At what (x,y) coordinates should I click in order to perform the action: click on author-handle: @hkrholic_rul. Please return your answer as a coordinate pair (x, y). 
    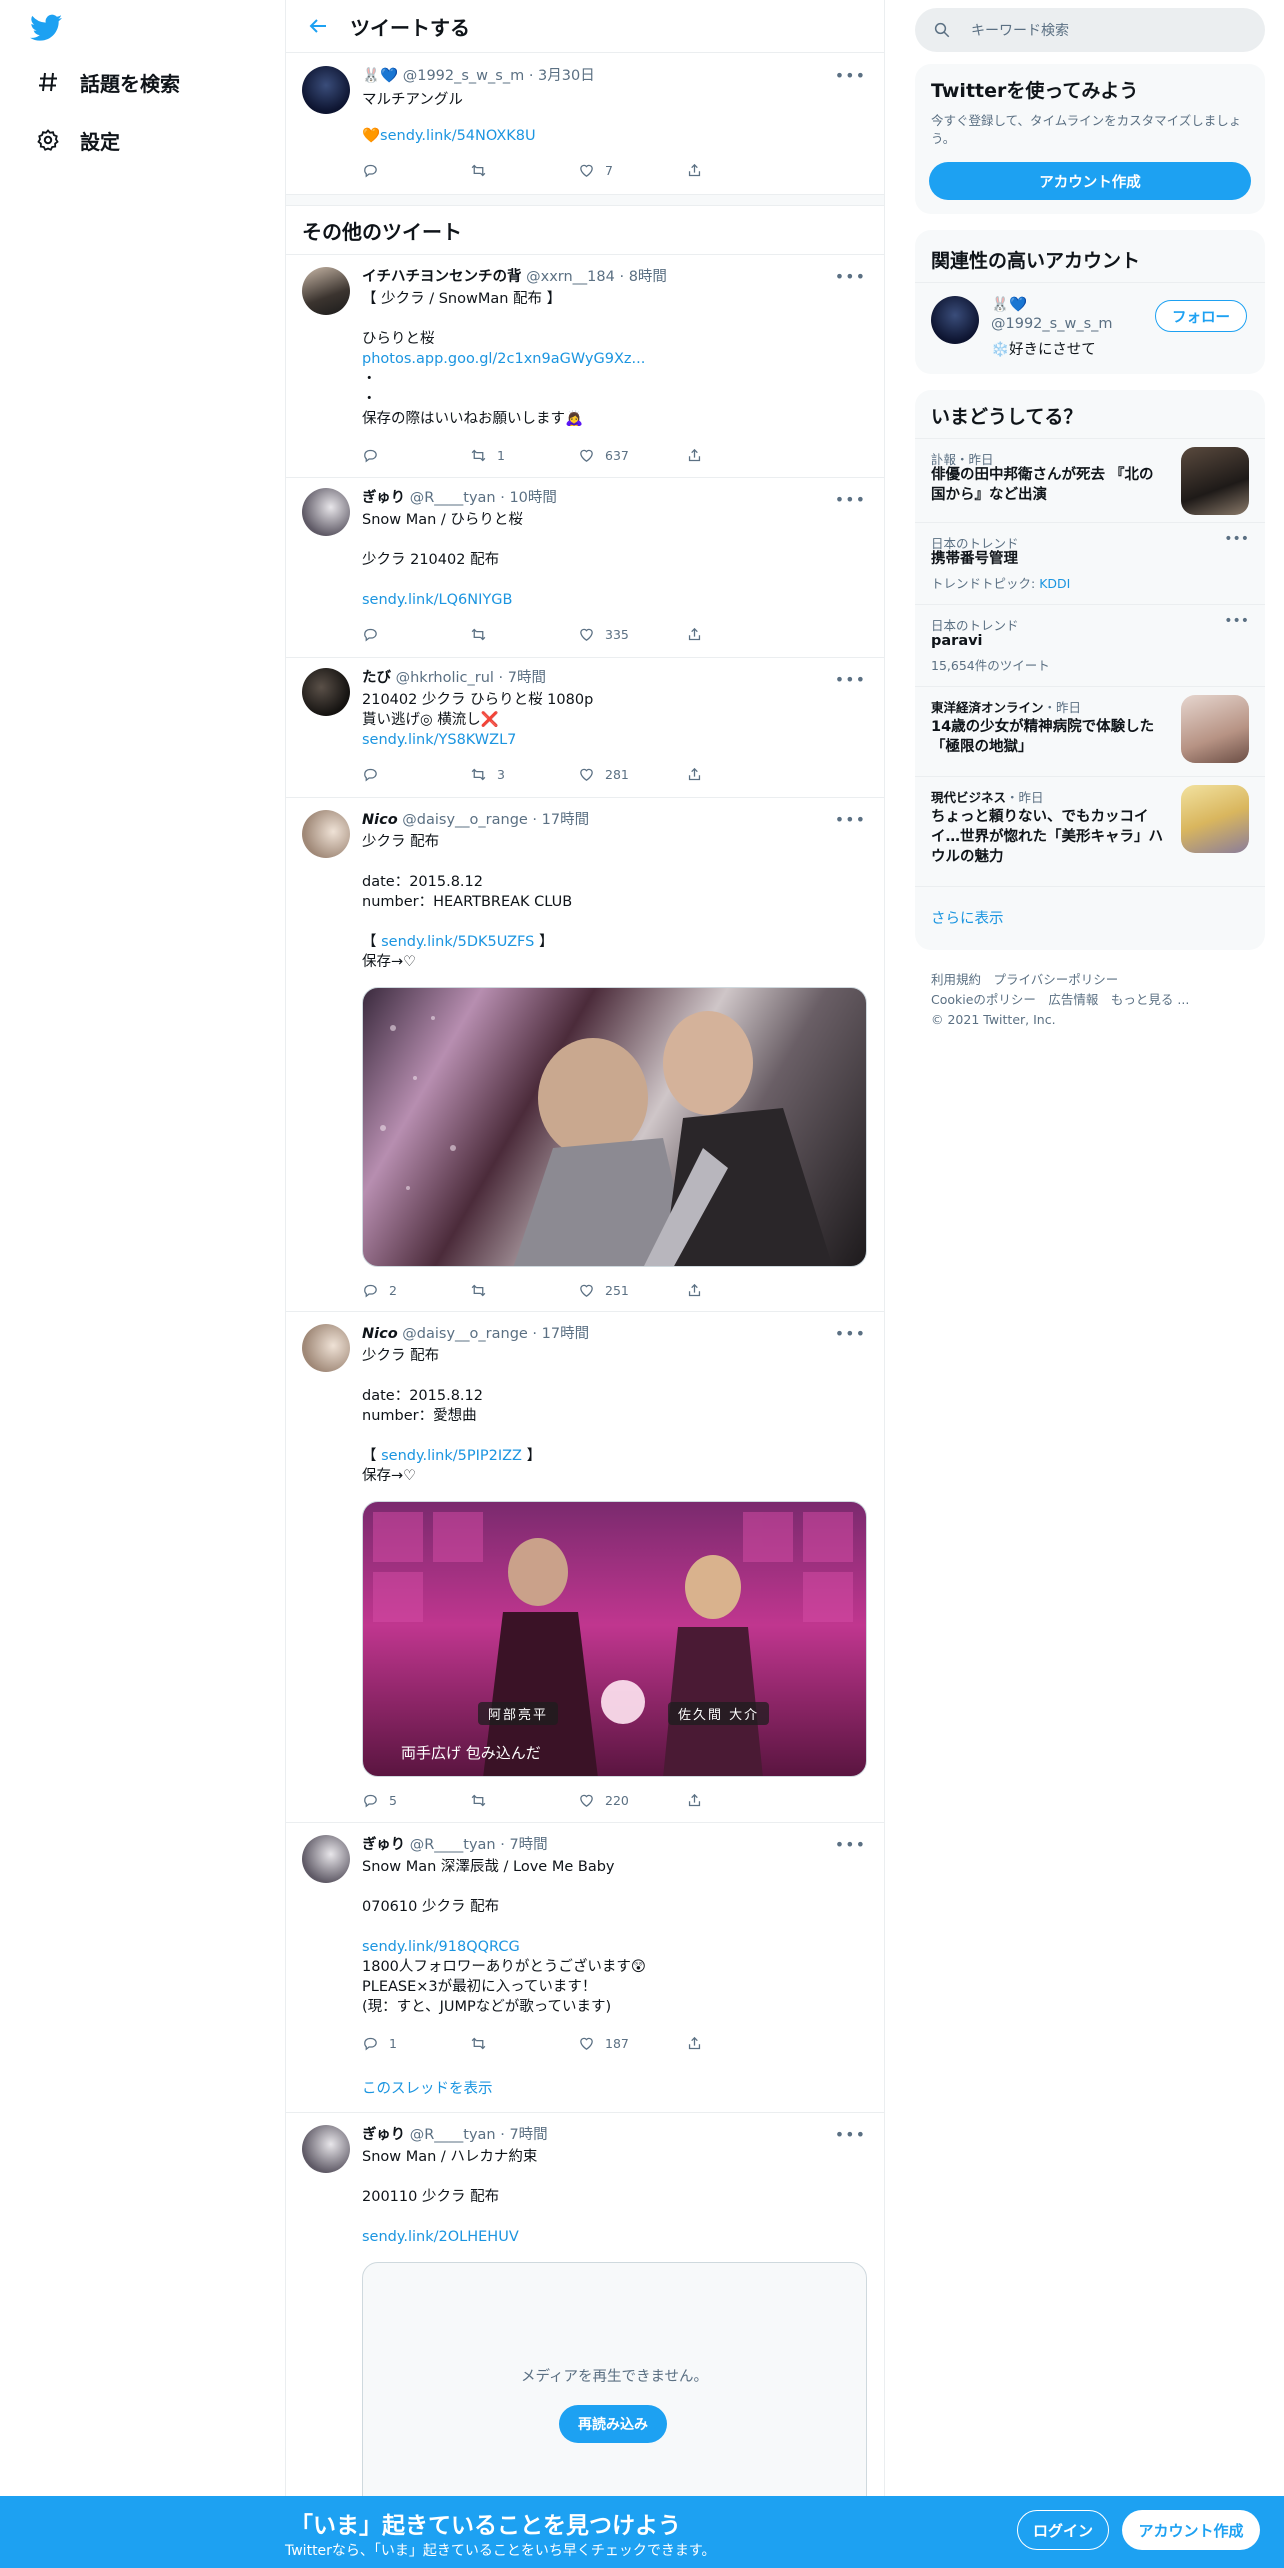
    Looking at the image, I should click on (445, 678).